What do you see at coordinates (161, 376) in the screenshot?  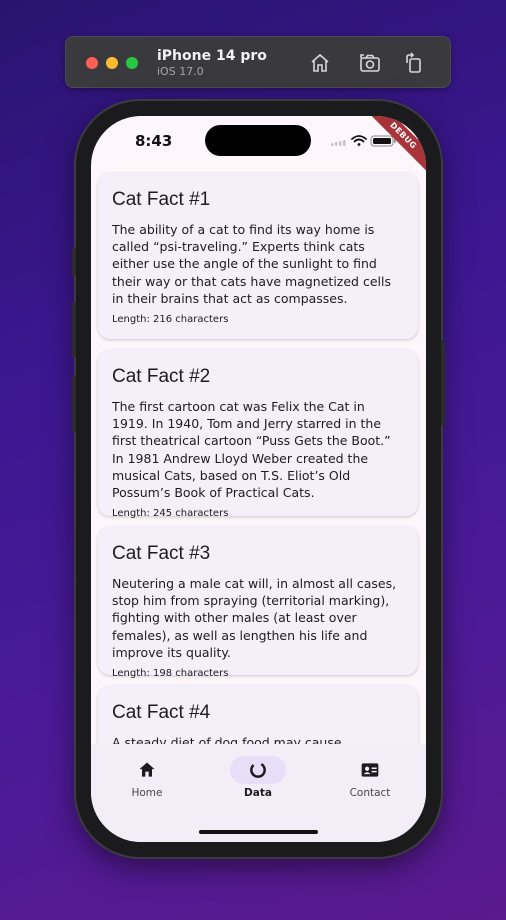 I see `fact-title: Cat Fact #2` at bounding box center [161, 376].